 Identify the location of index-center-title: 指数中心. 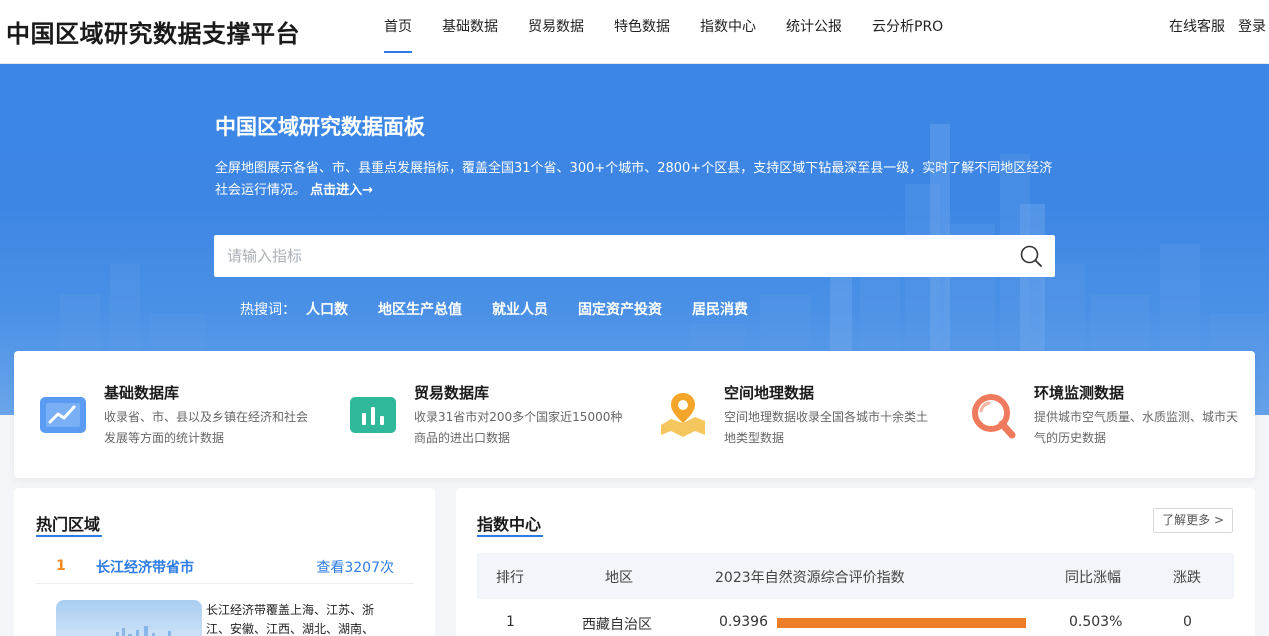
(509, 524).